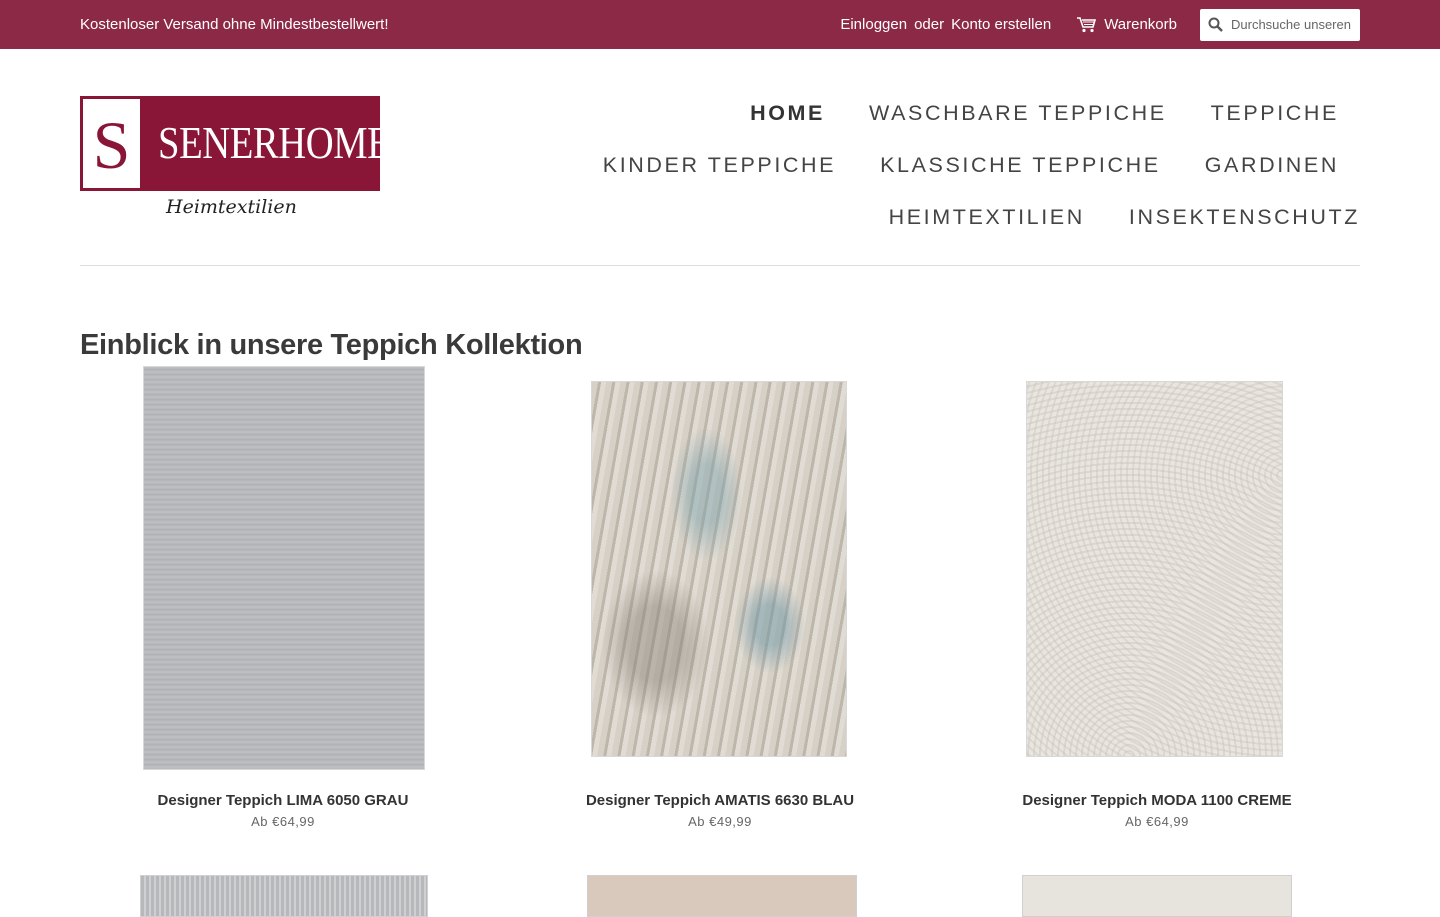 The width and height of the screenshot is (1440, 917). I want to click on logo-banner: S SENERHOME, so click(235, 143).